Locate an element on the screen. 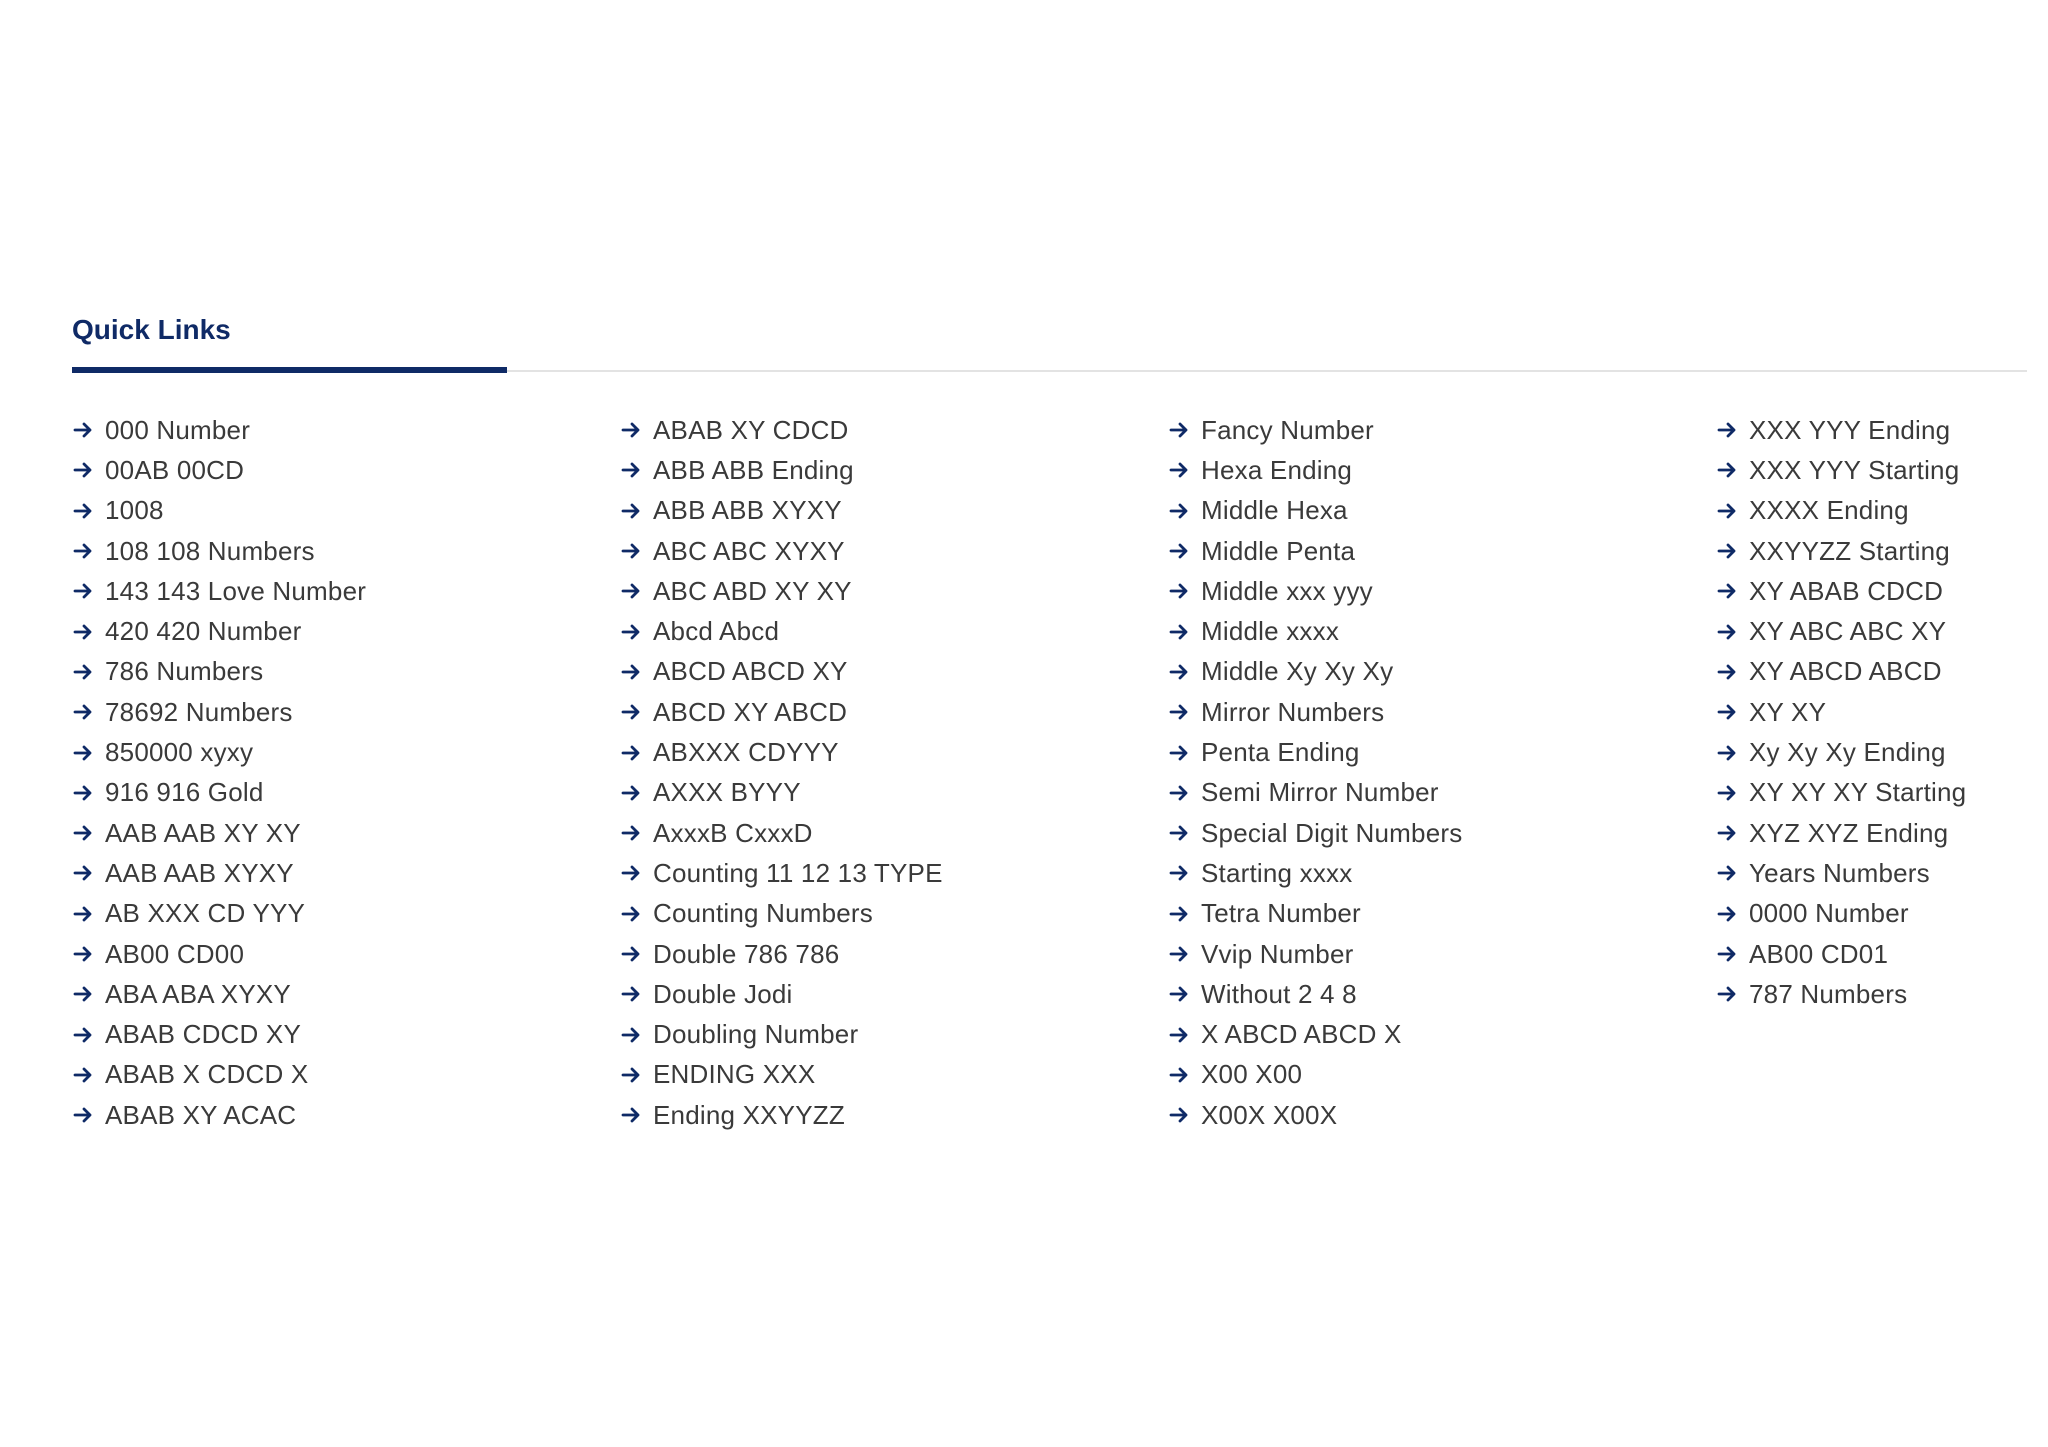 The width and height of the screenshot is (2048, 1447). quick-link-label: ABAB XY ACAC is located at coordinates (201, 1114).